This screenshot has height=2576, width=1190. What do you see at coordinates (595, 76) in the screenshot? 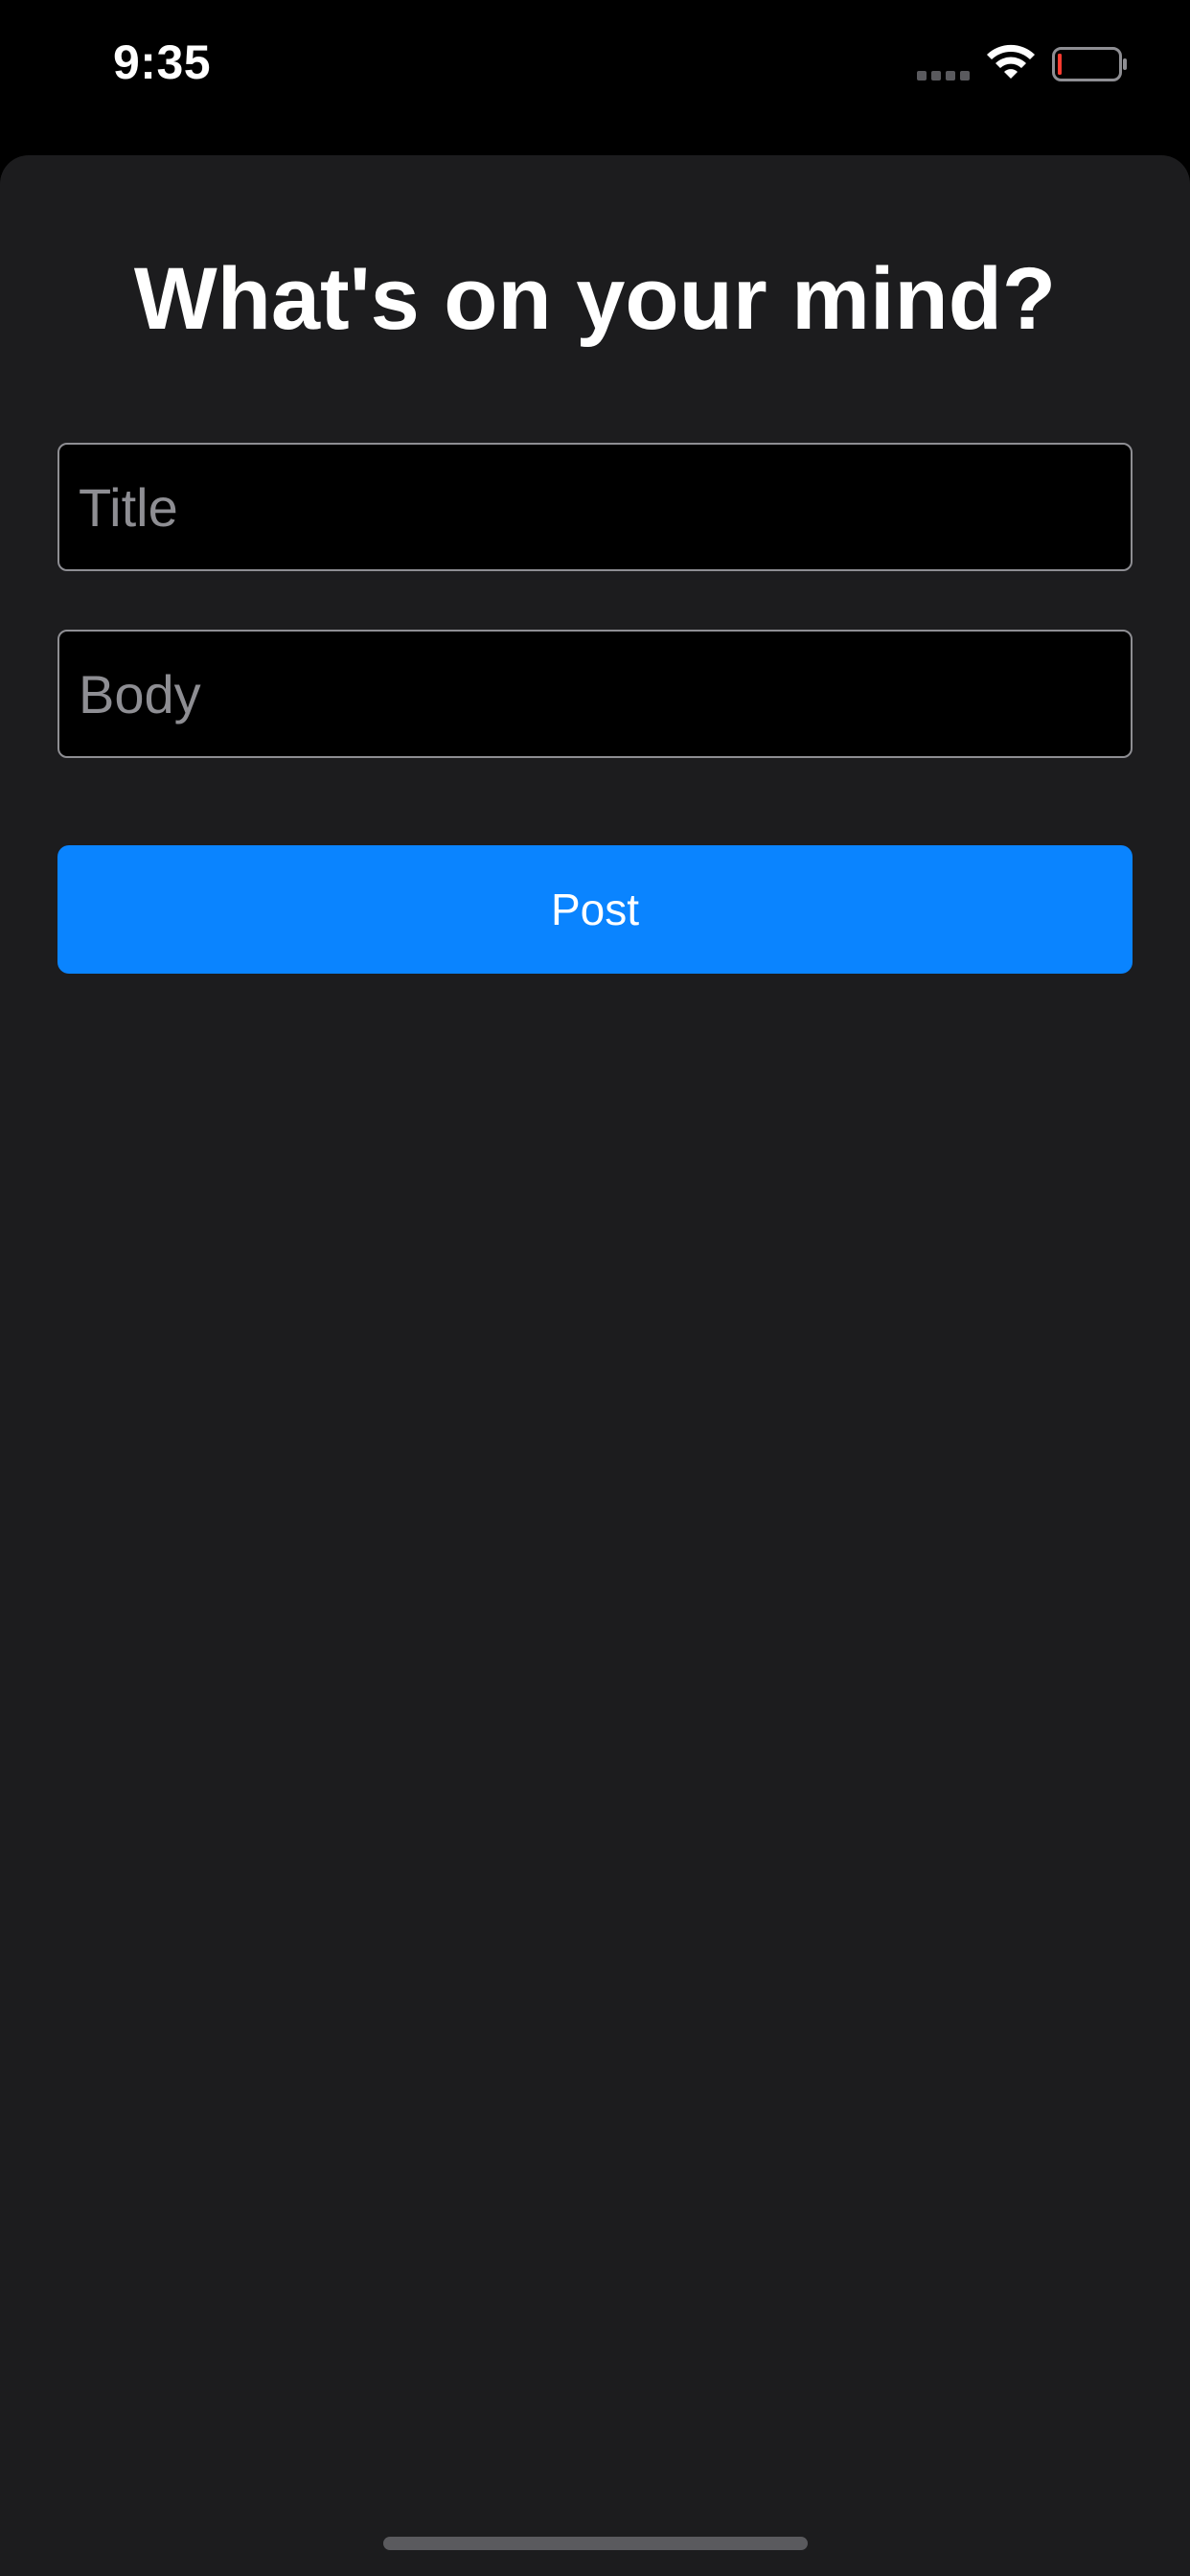
I see `status-bar: 9:35` at bounding box center [595, 76].